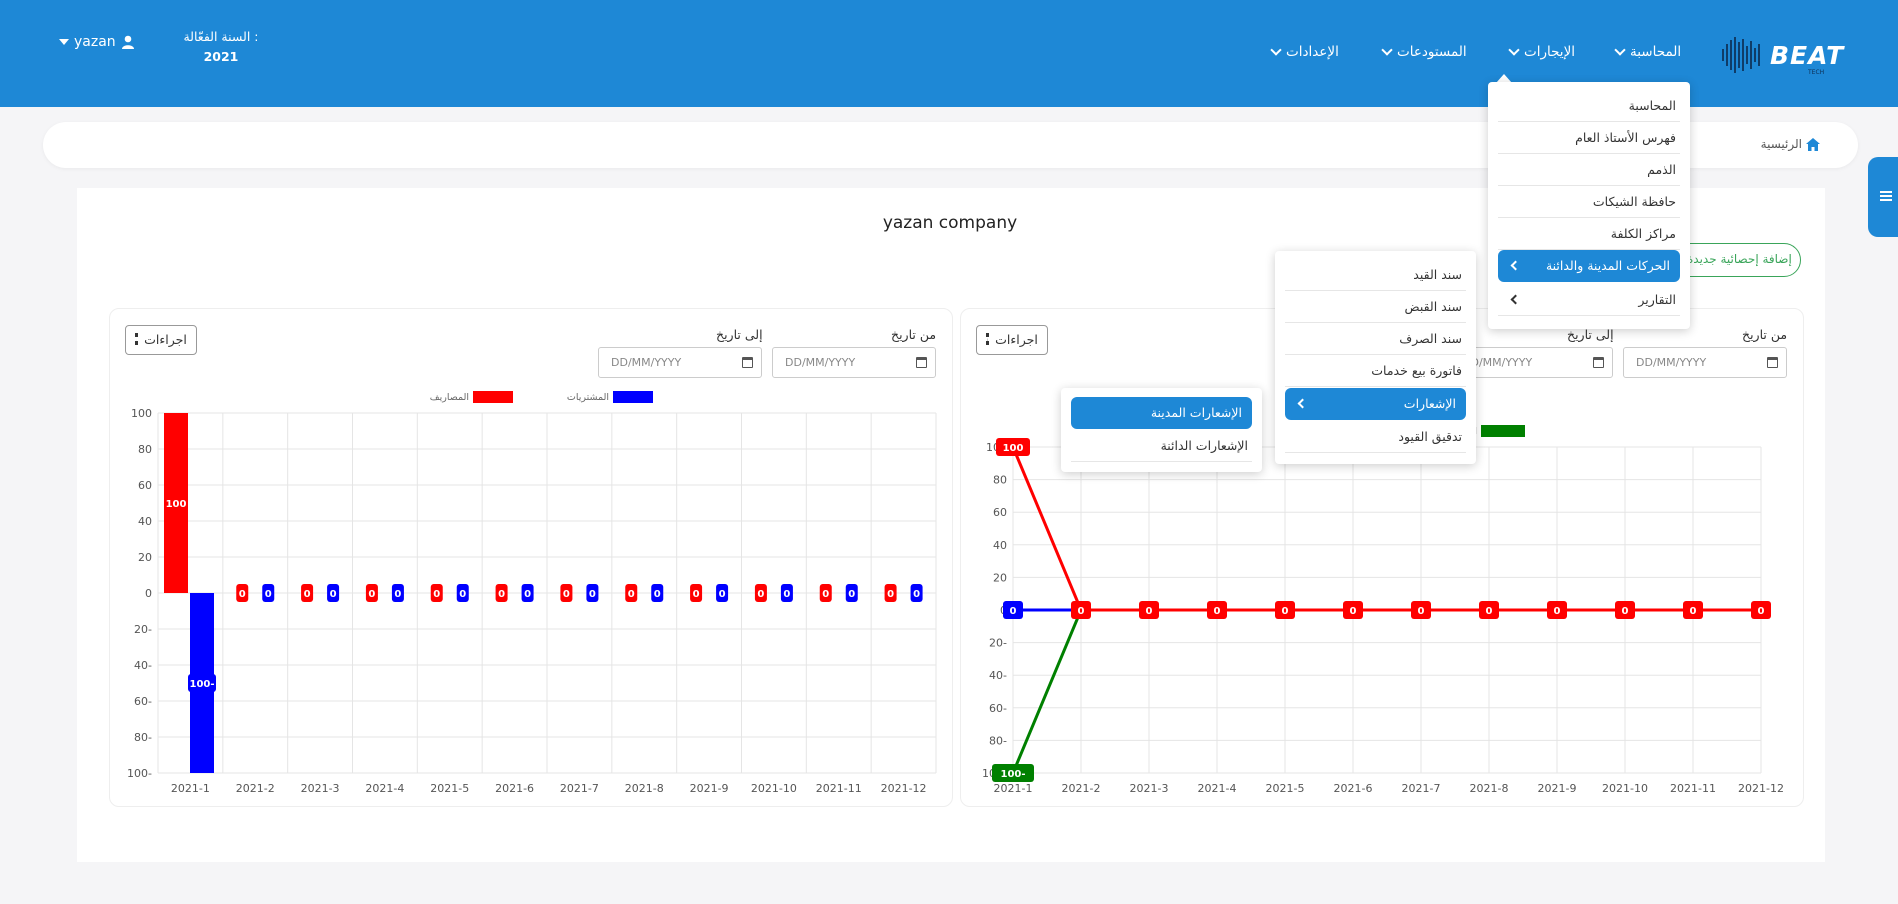 The image size is (1898, 904). I want to click on home-icon, so click(1813, 144).